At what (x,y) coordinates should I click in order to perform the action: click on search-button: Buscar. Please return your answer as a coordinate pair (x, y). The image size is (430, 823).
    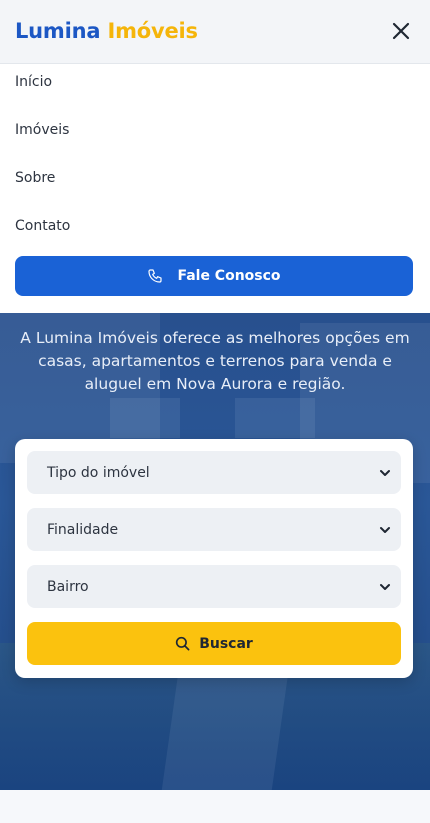
    Looking at the image, I should click on (214, 643).